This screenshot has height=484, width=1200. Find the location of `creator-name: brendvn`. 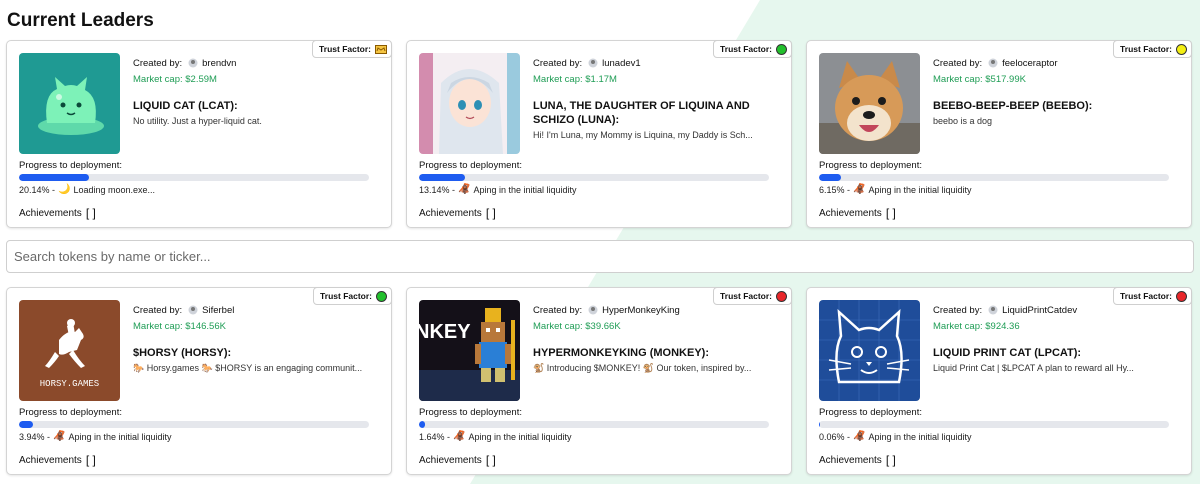

creator-name: brendvn is located at coordinates (219, 63).